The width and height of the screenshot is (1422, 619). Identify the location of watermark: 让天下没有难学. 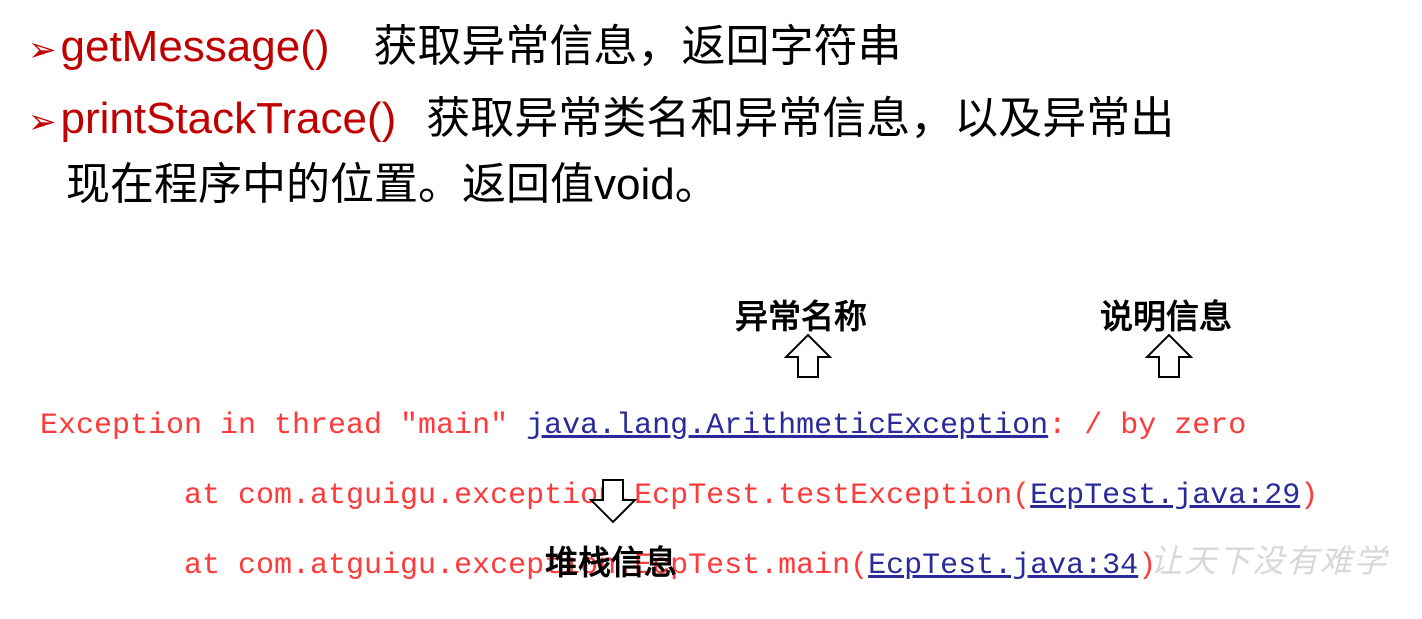
(1269, 561).